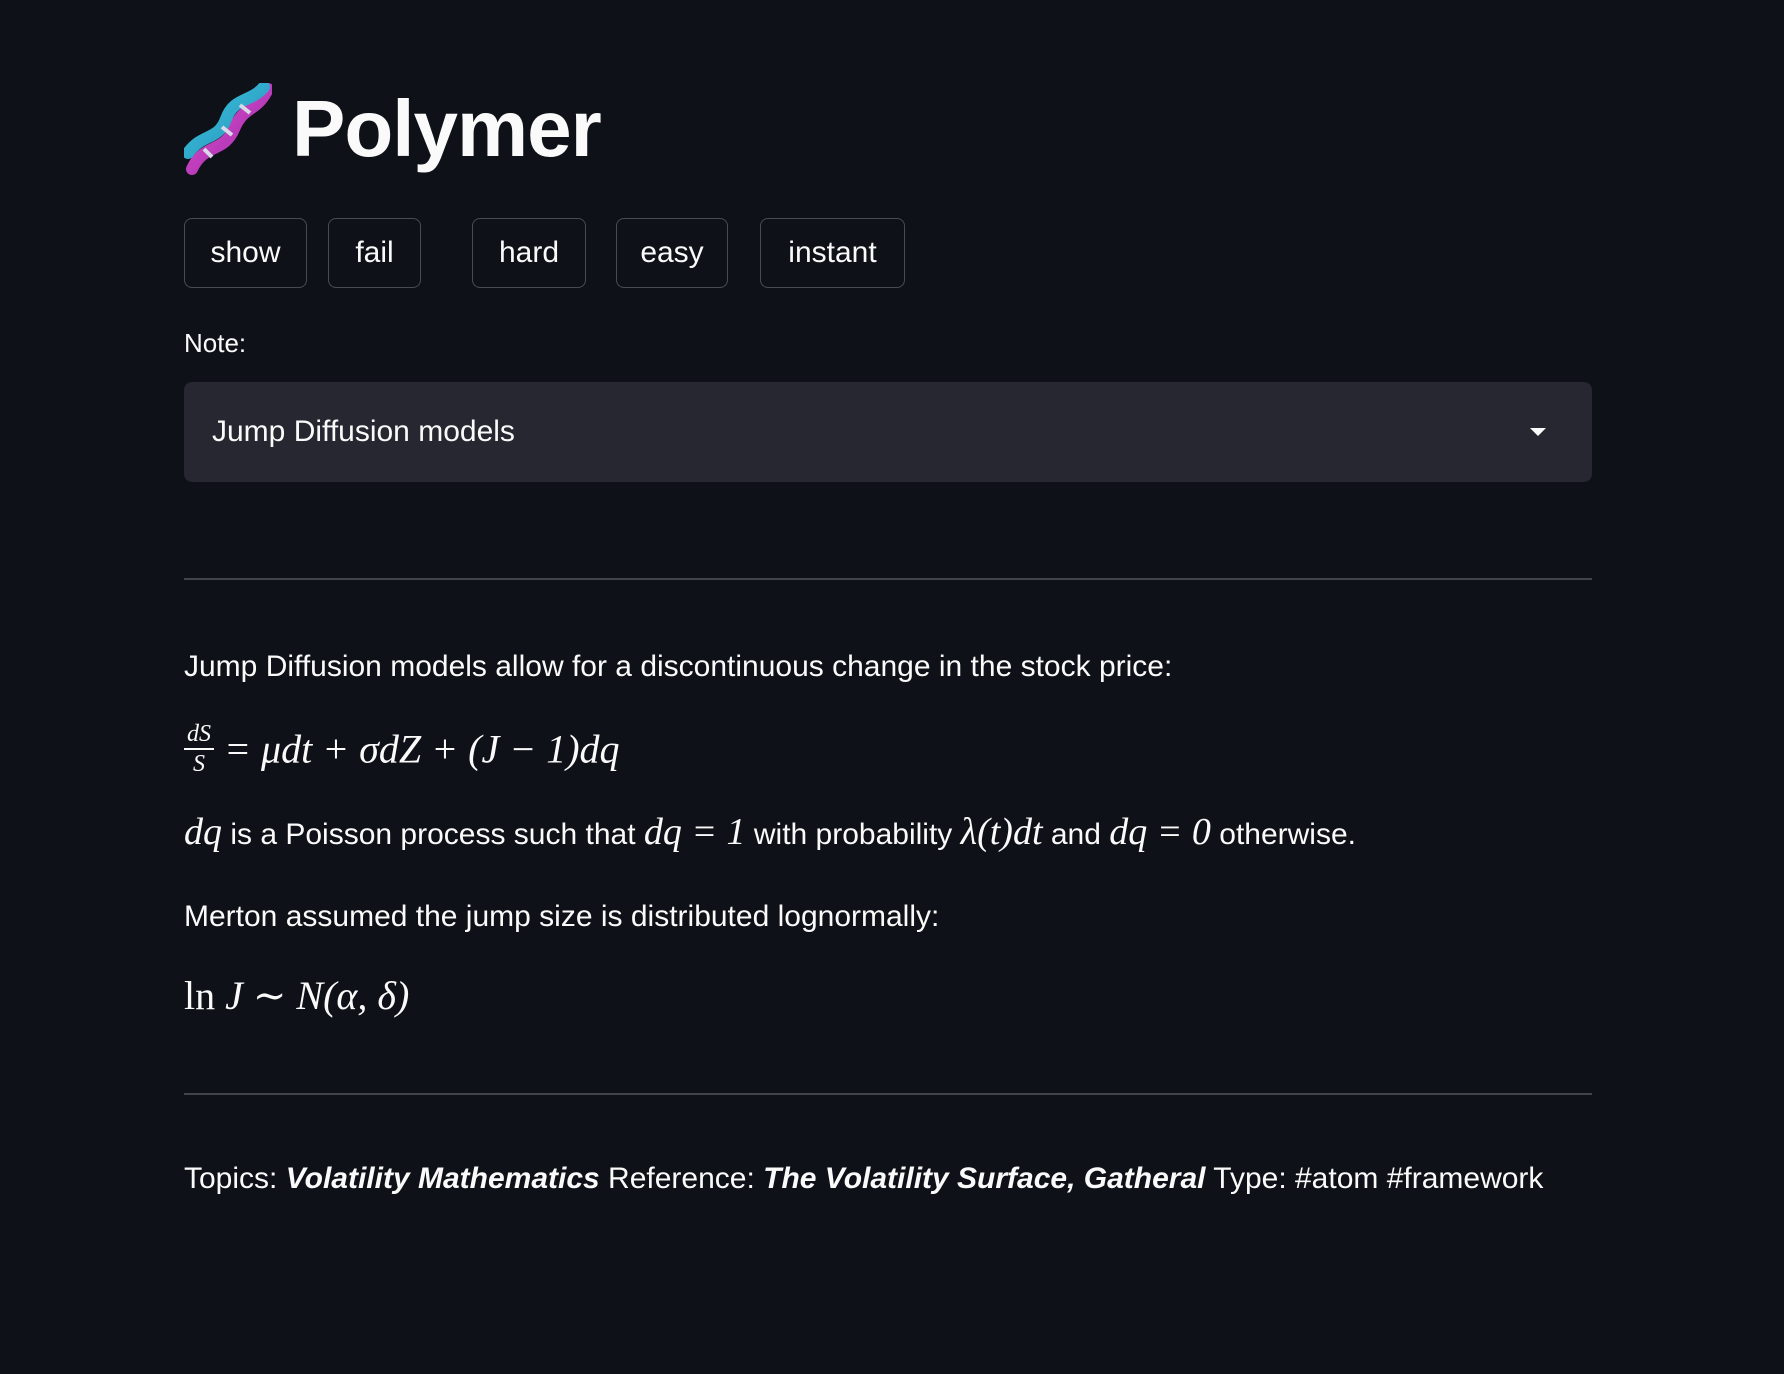 The width and height of the screenshot is (1784, 1374). Describe the element at coordinates (1160, 832) in the screenshot. I see `math-dq-equals-0: dq = 0` at that location.